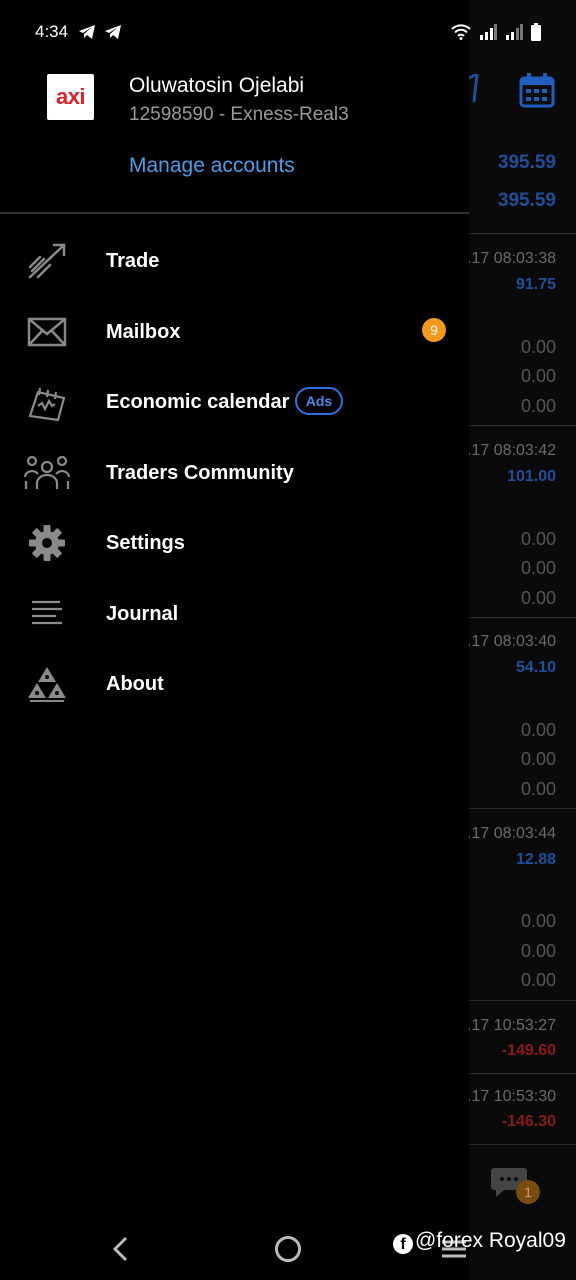 The image size is (576, 1280). What do you see at coordinates (47, 472) in the screenshot?
I see `community-icon` at bounding box center [47, 472].